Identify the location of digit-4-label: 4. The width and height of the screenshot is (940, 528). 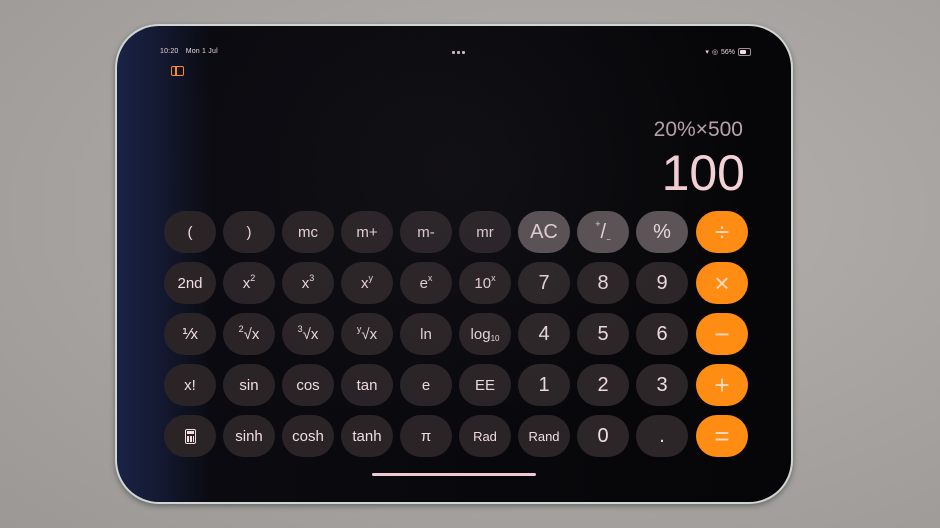
(544, 333).